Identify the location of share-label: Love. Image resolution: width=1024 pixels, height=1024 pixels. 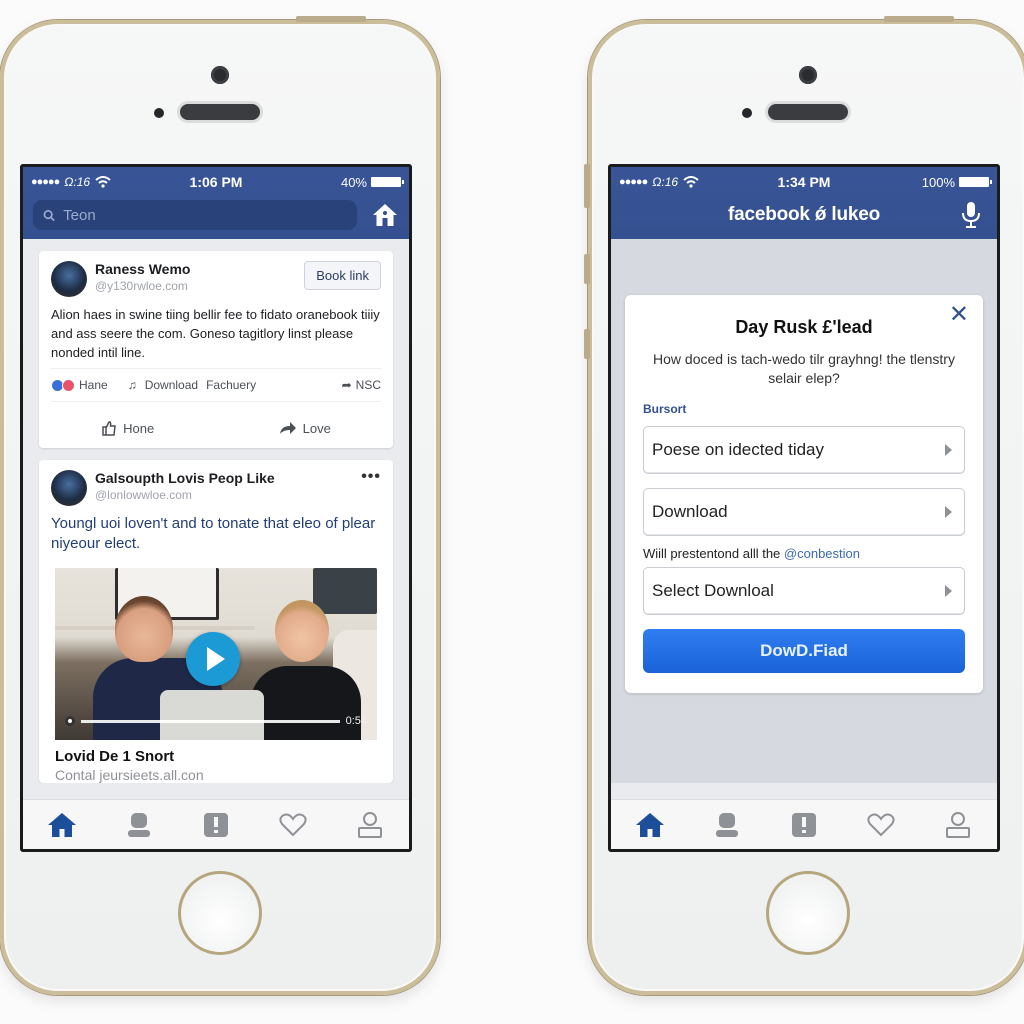
(316, 428).